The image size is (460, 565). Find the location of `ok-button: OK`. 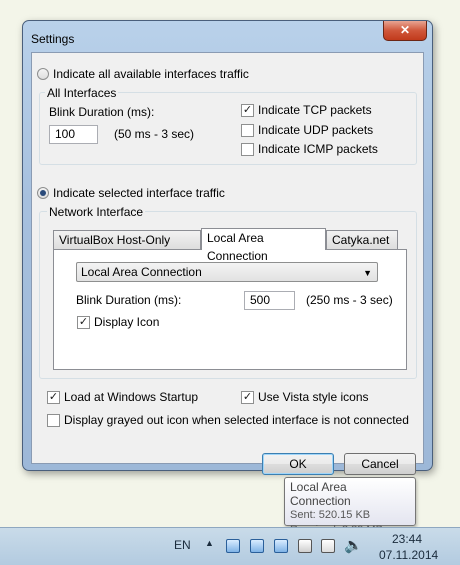

ok-button: OK is located at coordinates (298, 464).